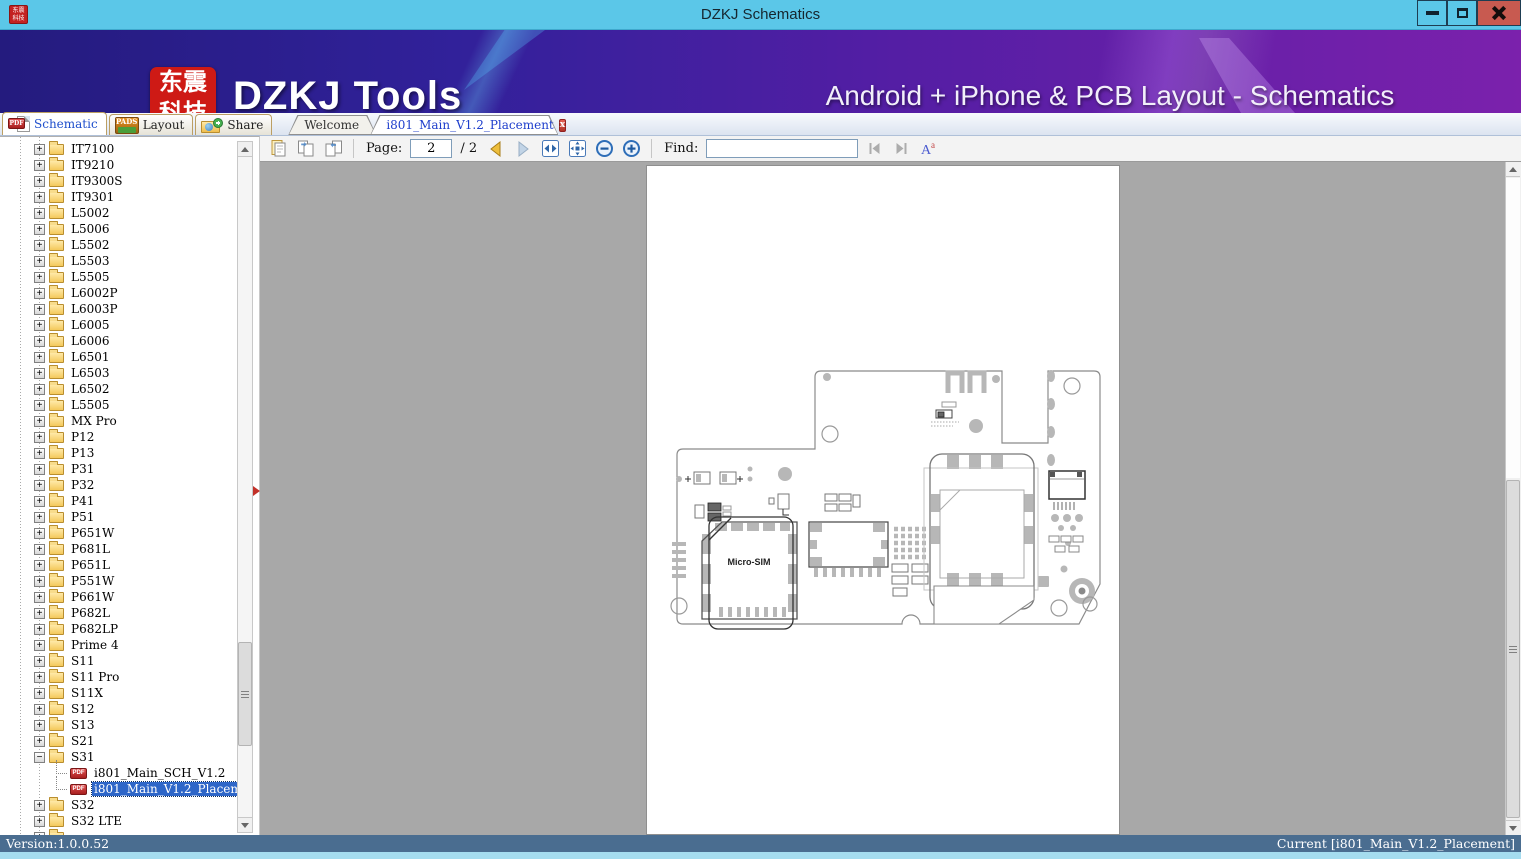  Describe the element at coordinates (90, 549) in the screenshot. I see `tree-item-label: P681L` at that location.